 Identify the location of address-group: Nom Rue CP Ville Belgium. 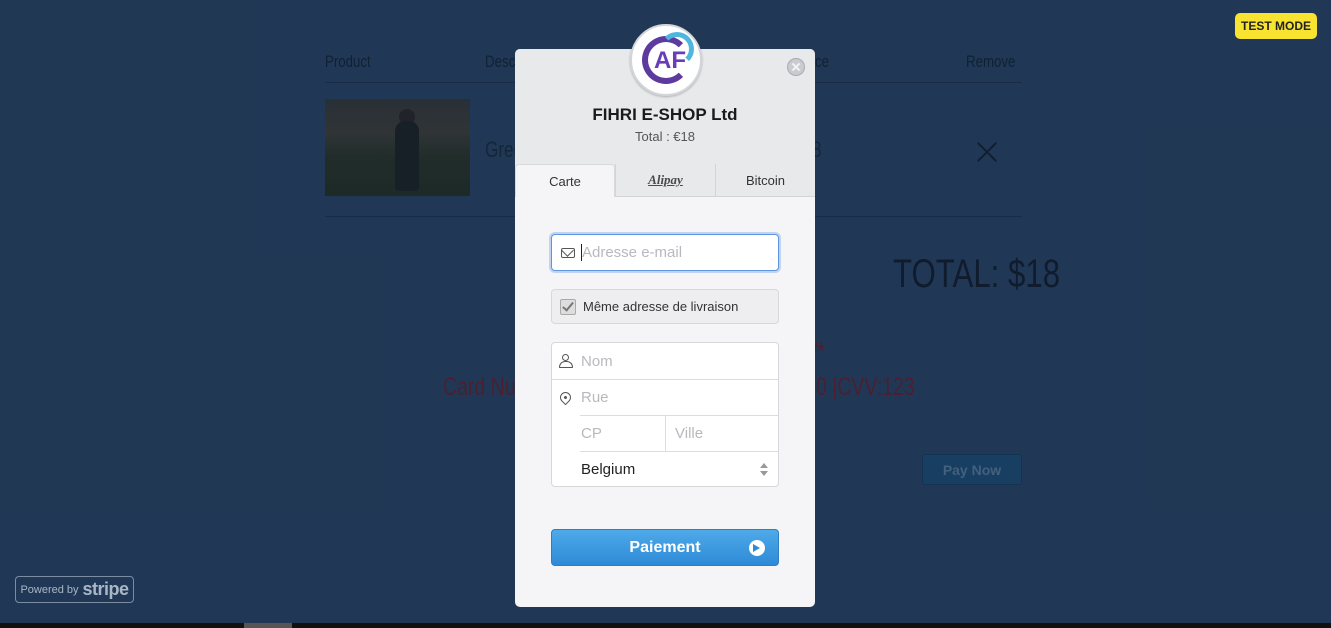
(665, 414).